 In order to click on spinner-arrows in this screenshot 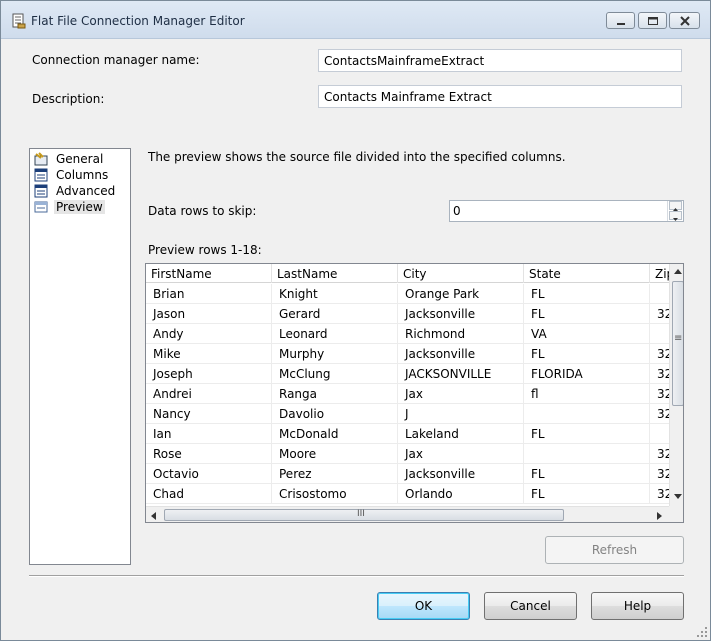, I will do `click(675, 211)`.